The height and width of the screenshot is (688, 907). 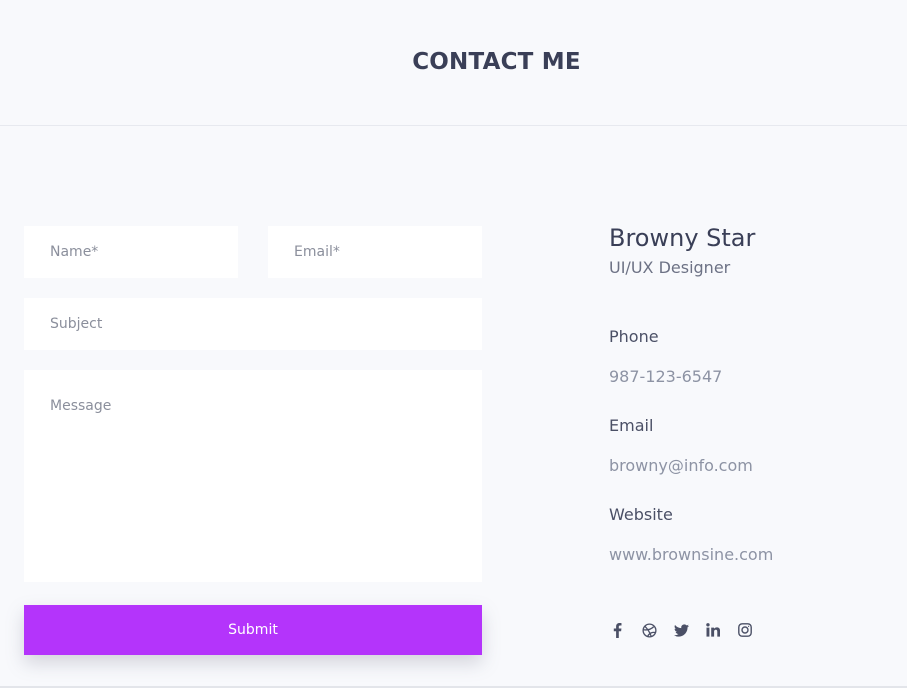 I want to click on email-label: Email, so click(x=631, y=425).